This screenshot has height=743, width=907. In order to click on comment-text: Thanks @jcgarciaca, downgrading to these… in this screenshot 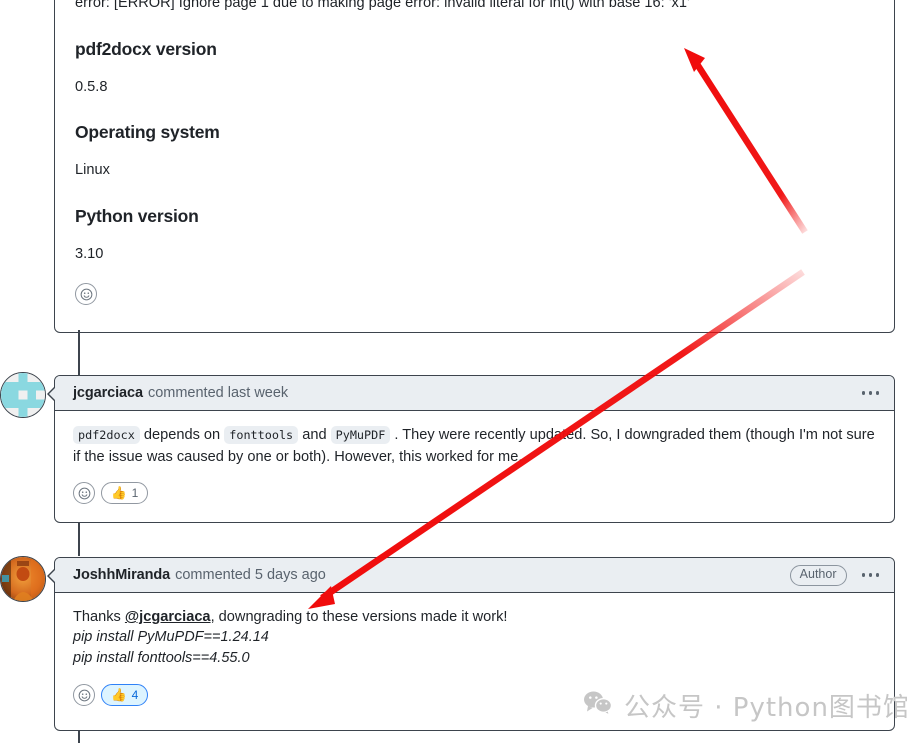, I will do `click(475, 617)`.